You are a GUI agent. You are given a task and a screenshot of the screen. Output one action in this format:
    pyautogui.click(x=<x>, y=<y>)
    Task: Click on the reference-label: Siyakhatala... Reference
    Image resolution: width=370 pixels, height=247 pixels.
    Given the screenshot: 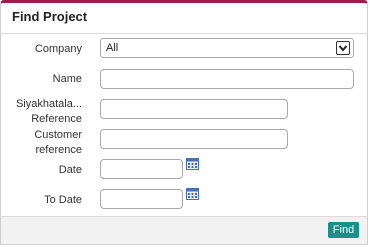 What is the action you would take?
    pyautogui.click(x=49, y=112)
    